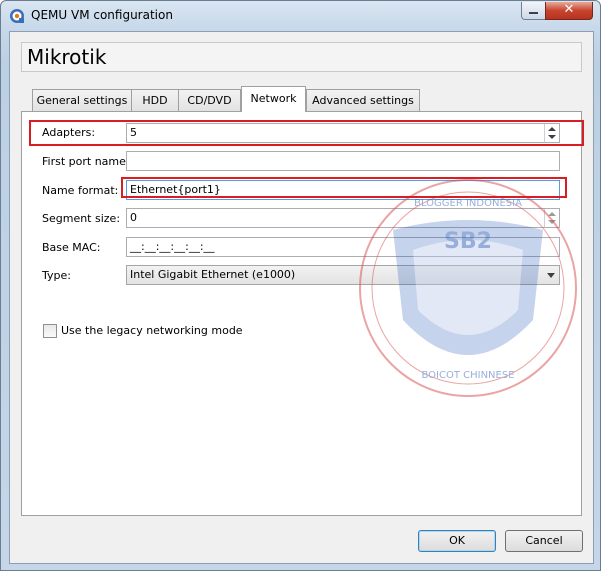  I want to click on tab-hdd: HDD, so click(155, 100).